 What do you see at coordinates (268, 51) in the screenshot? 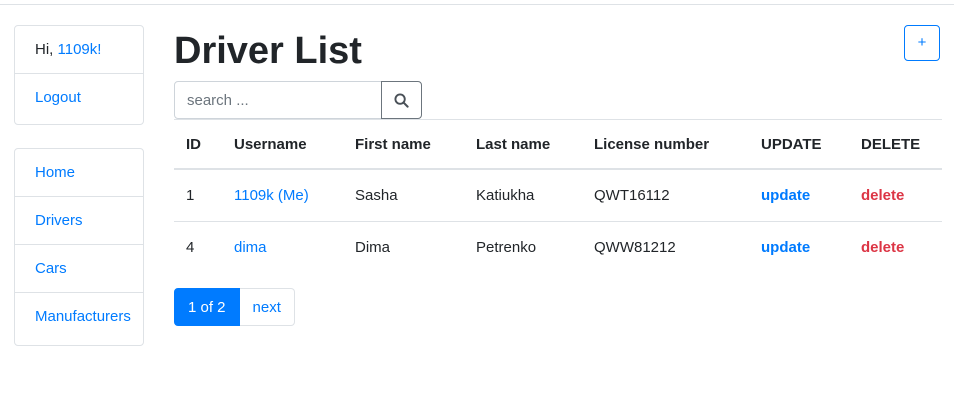
I see `page-title: Driver List` at bounding box center [268, 51].